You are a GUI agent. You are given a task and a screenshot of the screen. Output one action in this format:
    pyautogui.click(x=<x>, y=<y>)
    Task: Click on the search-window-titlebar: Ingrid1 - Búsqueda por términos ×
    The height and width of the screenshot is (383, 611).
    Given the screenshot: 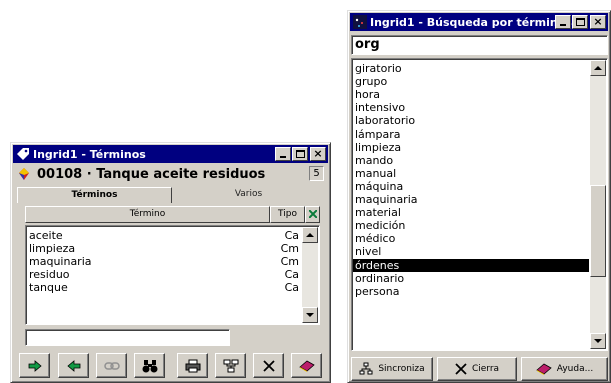 What is the action you would take?
    pyautogui.click(x=479, y=22)
    